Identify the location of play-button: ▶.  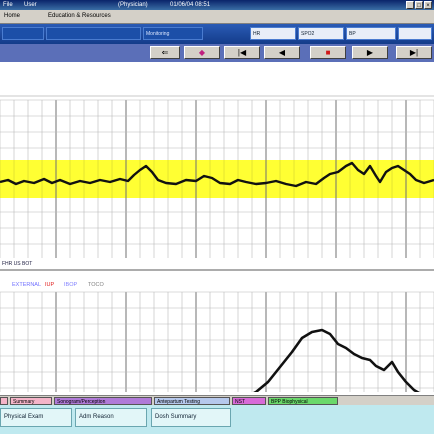
(370, 52).